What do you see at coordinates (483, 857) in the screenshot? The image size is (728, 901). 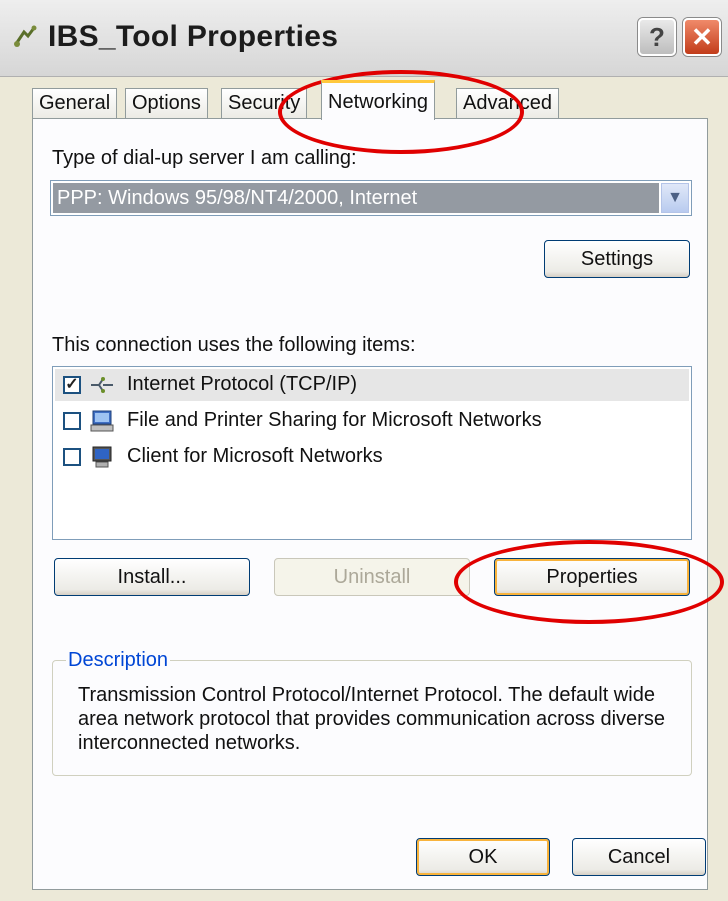 I see `ok-button: OK` at bounding box center [483, 857].